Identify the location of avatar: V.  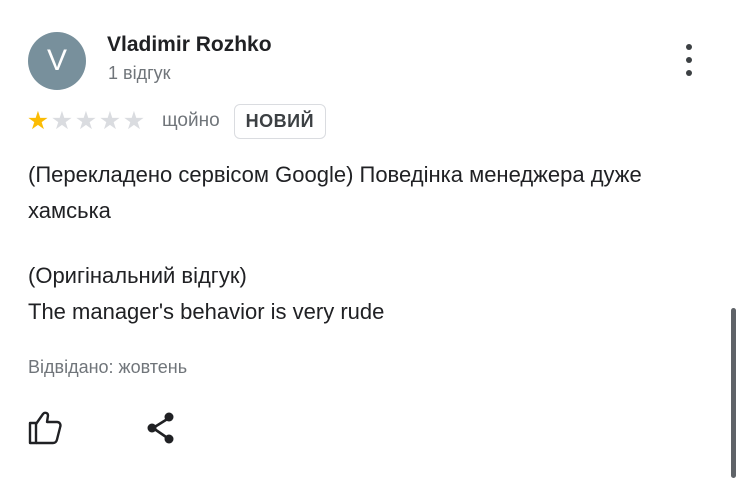
(57, 61).